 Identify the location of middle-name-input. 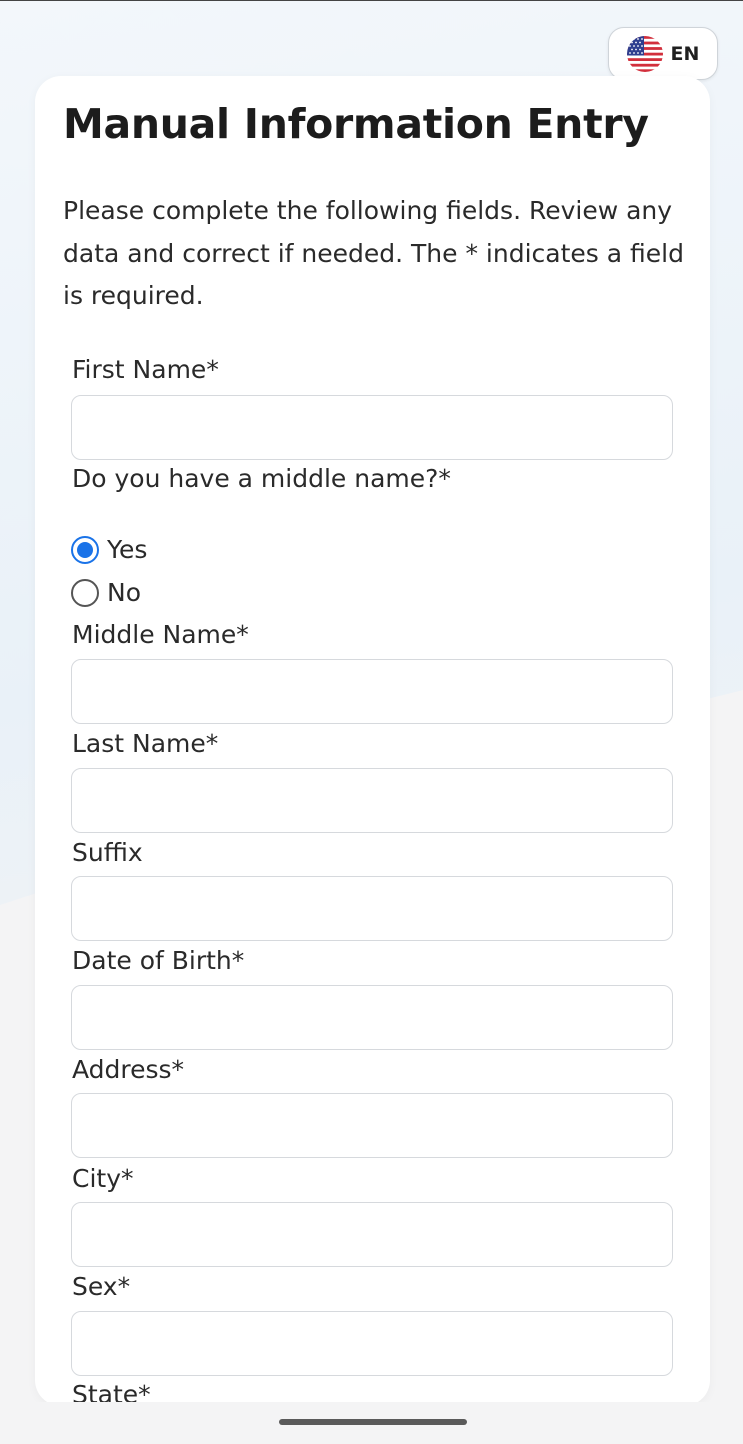
(372, 691).